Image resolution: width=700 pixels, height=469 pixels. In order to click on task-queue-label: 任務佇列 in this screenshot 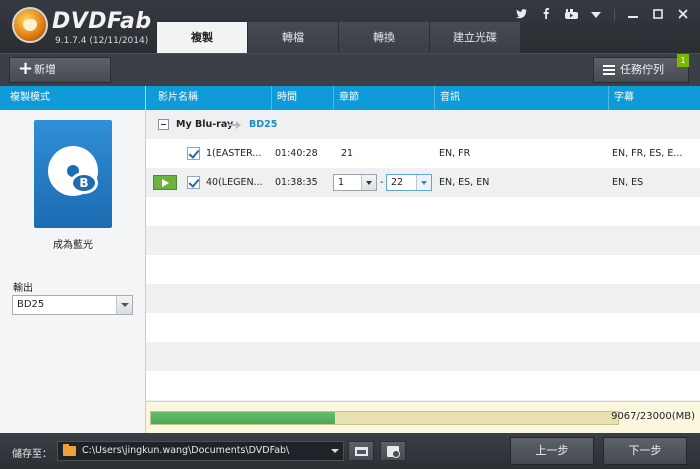, I will do `click(642, 69)`.